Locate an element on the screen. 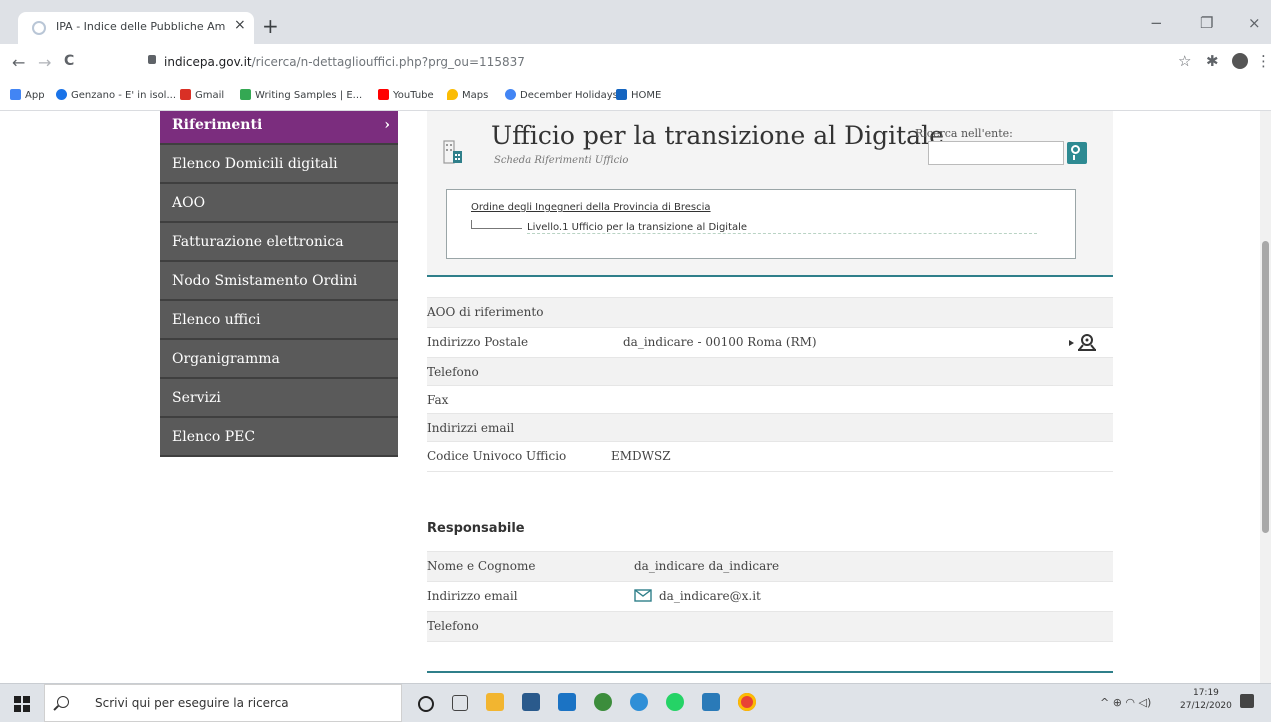 The width and height of the screenshot is (1271, 722). sidebar-item-organigramma: Organigramma is located at coordinates (279, 359).